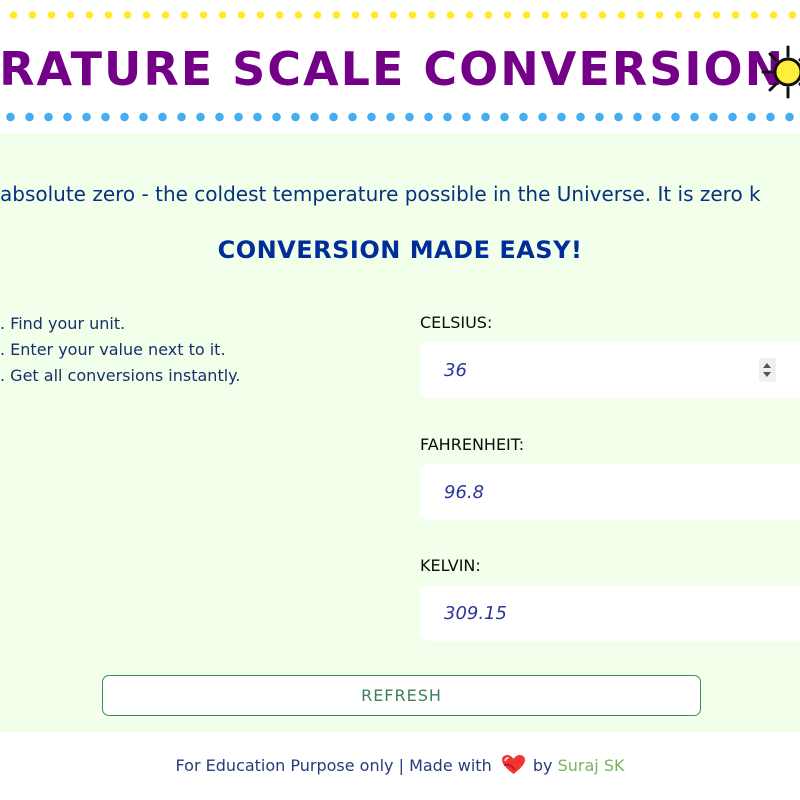 Image resolution: width=800 pixels, height=800 pixels. I want to click on celsius-label: CELSIUS:, so click(456, 322).